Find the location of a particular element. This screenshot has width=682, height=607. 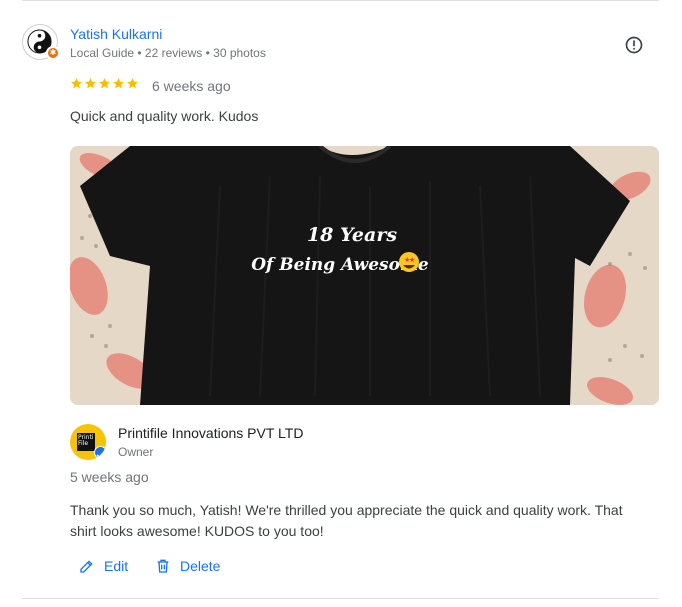

report-button is located at coordinates (634, 45).